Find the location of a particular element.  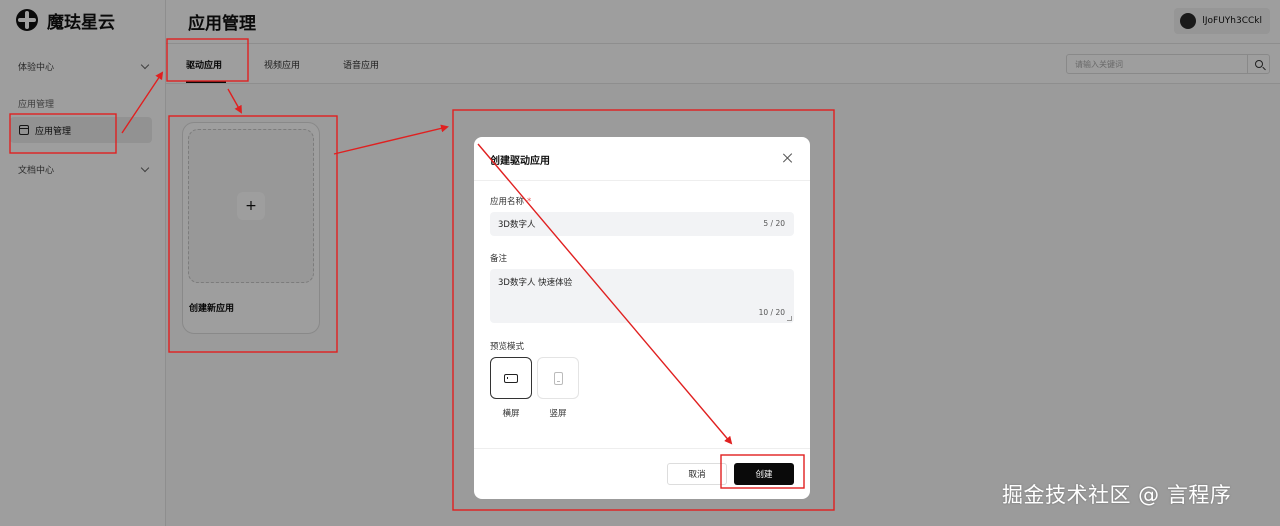

app-name-value: 3D数字人 is located at coordinates (517, 225).